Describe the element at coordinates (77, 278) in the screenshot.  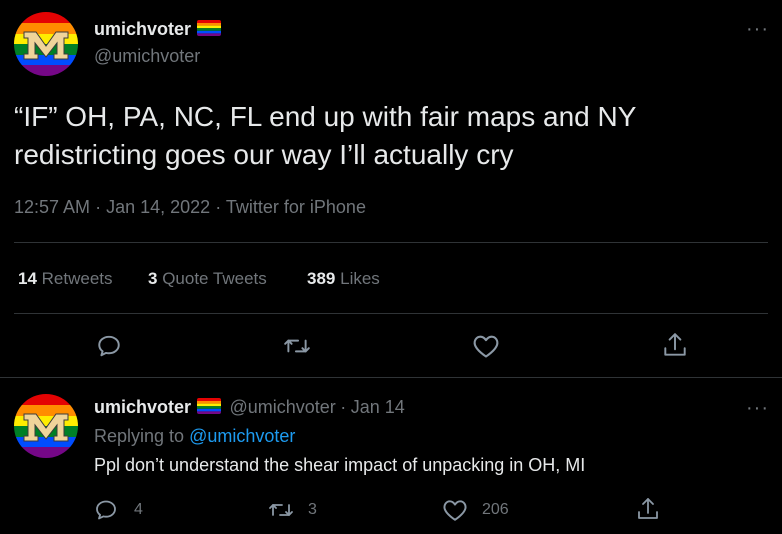
I see `retweets-label: Retweets` at that location.